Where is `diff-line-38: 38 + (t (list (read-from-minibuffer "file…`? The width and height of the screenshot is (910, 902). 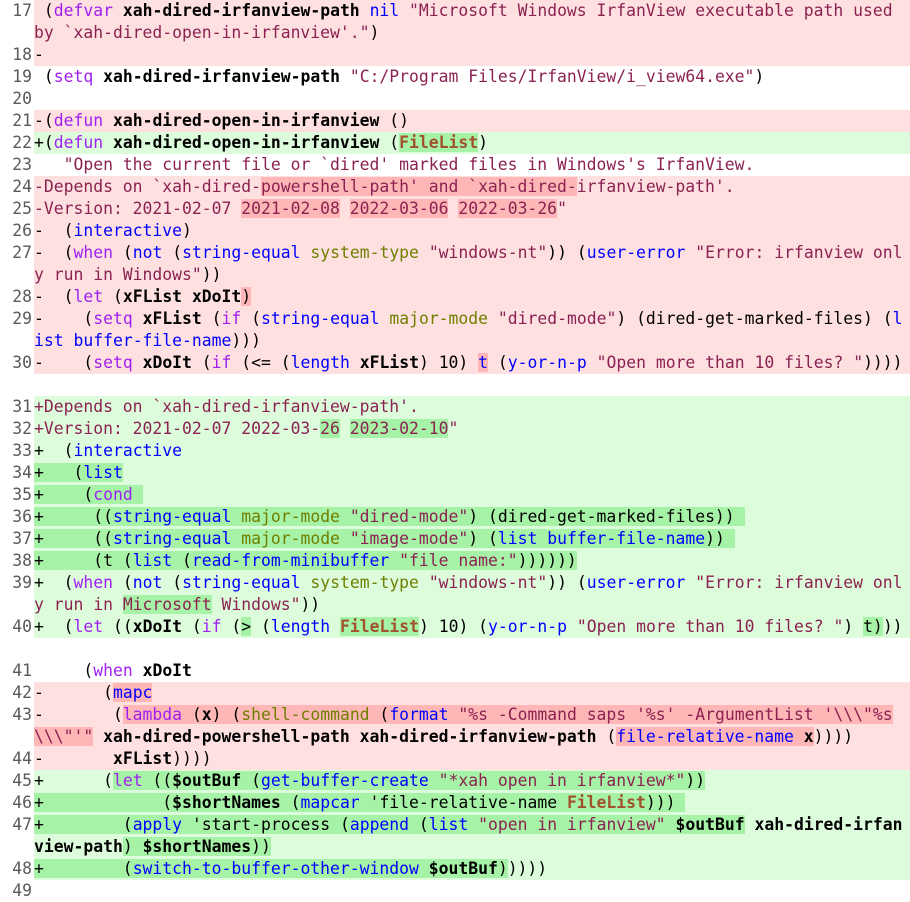 diff-line-38: 38 + (t (list (read-from-minibuffer "file… is located at coordinates (455, 561).